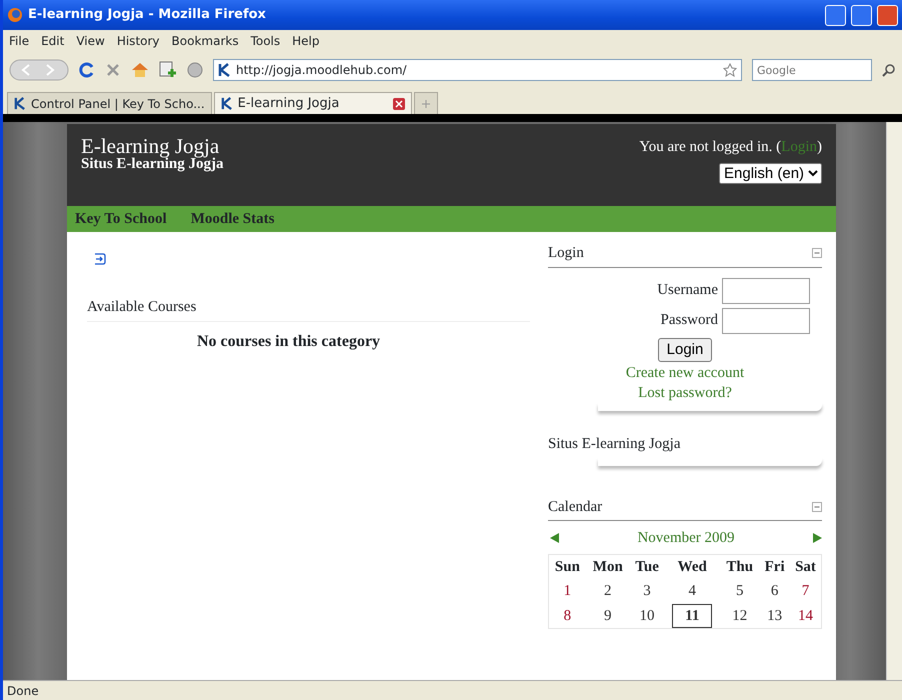 The width and height of the screenshot is (902, 700). Describe the element at coordinates (739, 615) in the screenshot. I see `calendar-day: 12` at that location.